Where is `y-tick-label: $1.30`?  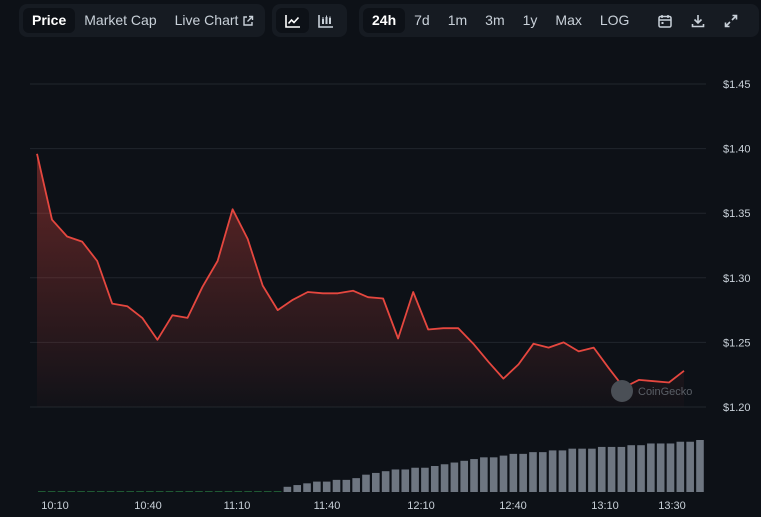
y-tick-label: $1.30 is located at coordinates (737, 279).